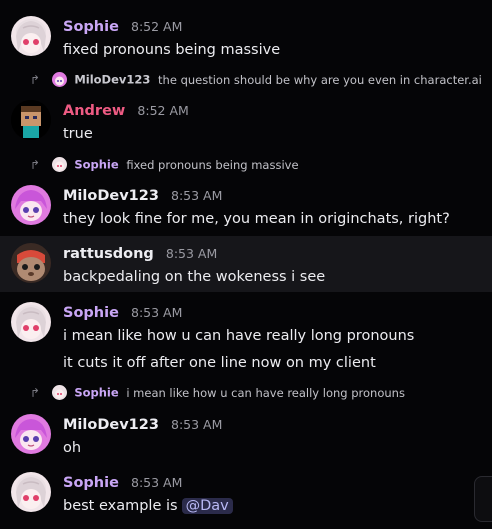 The width and height of the screenshot is (492, 529). I want to click on message-text-content: best example is, so click(120, 506).